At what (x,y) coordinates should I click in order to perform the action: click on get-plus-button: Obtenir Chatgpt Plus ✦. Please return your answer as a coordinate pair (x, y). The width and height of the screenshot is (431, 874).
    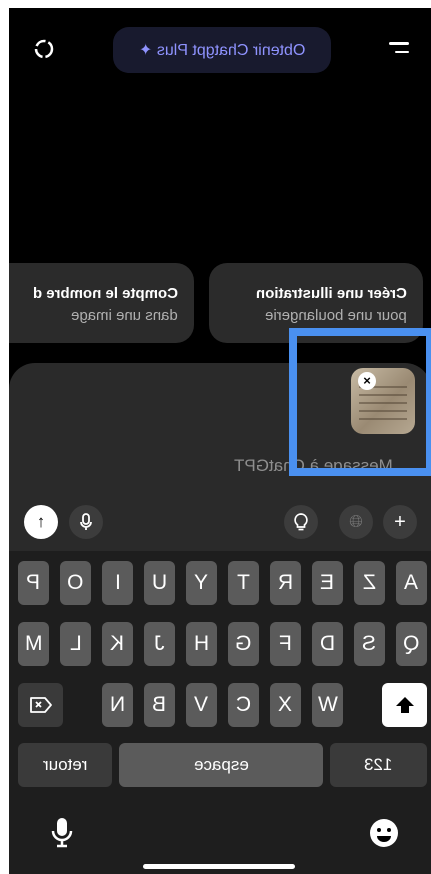
    Looking at the image, I should click on (222, 50).